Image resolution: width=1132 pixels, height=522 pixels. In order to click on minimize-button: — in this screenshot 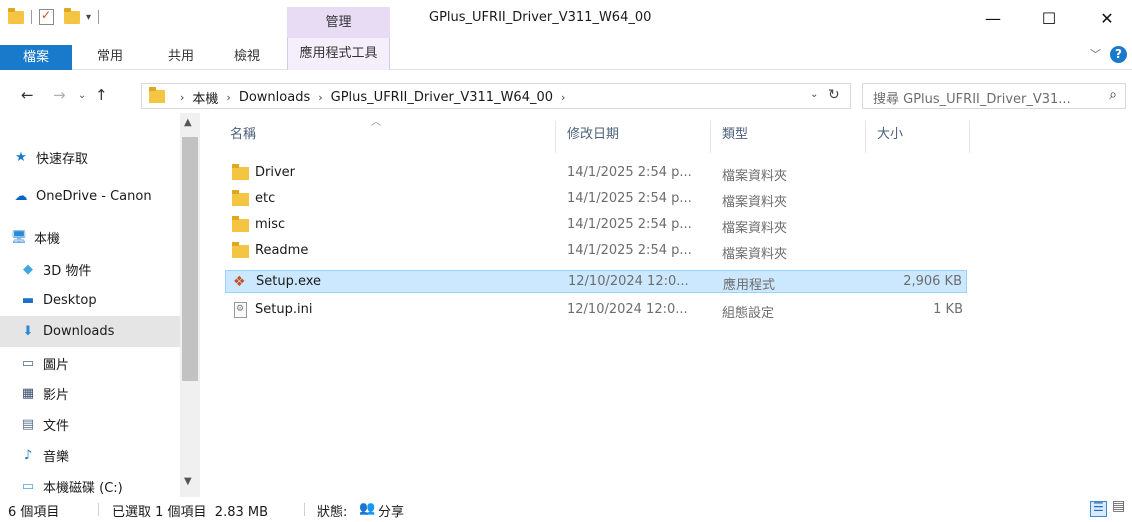, I will do `click(993, 19)`.